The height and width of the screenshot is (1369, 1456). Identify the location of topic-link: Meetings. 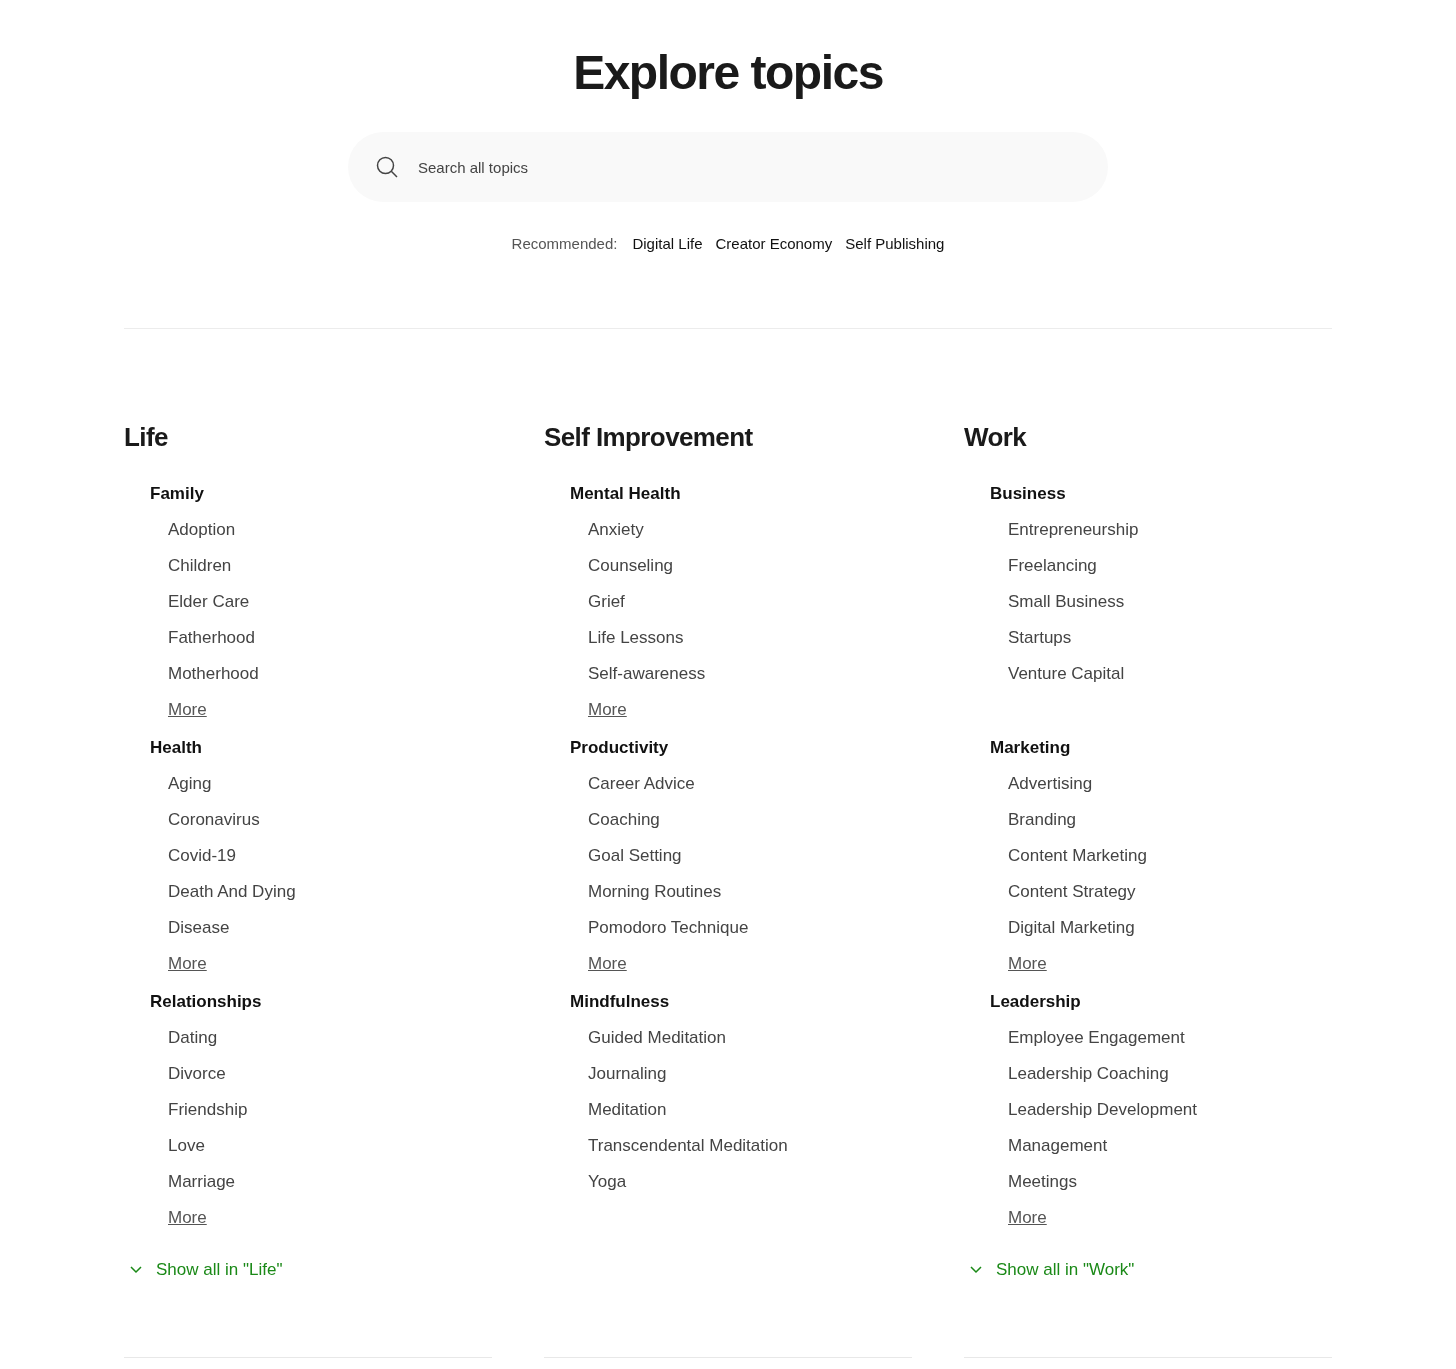
(1042, 1182).